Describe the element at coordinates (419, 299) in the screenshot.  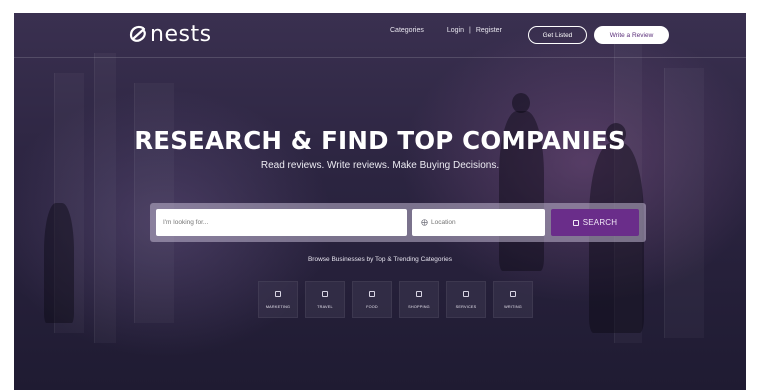
I see `category-tile-shopping: SHOPPING` at that location.